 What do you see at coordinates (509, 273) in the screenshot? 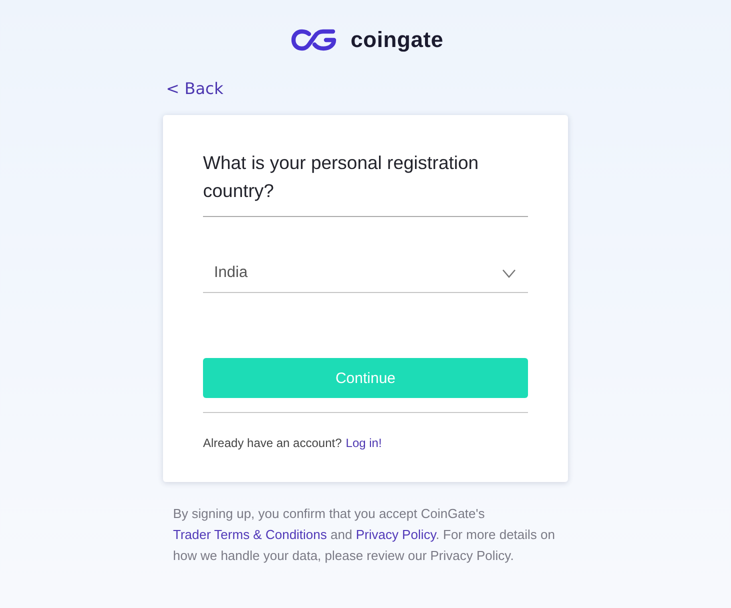
I see `chevron-down-icon` at bounding box center [509, 273].